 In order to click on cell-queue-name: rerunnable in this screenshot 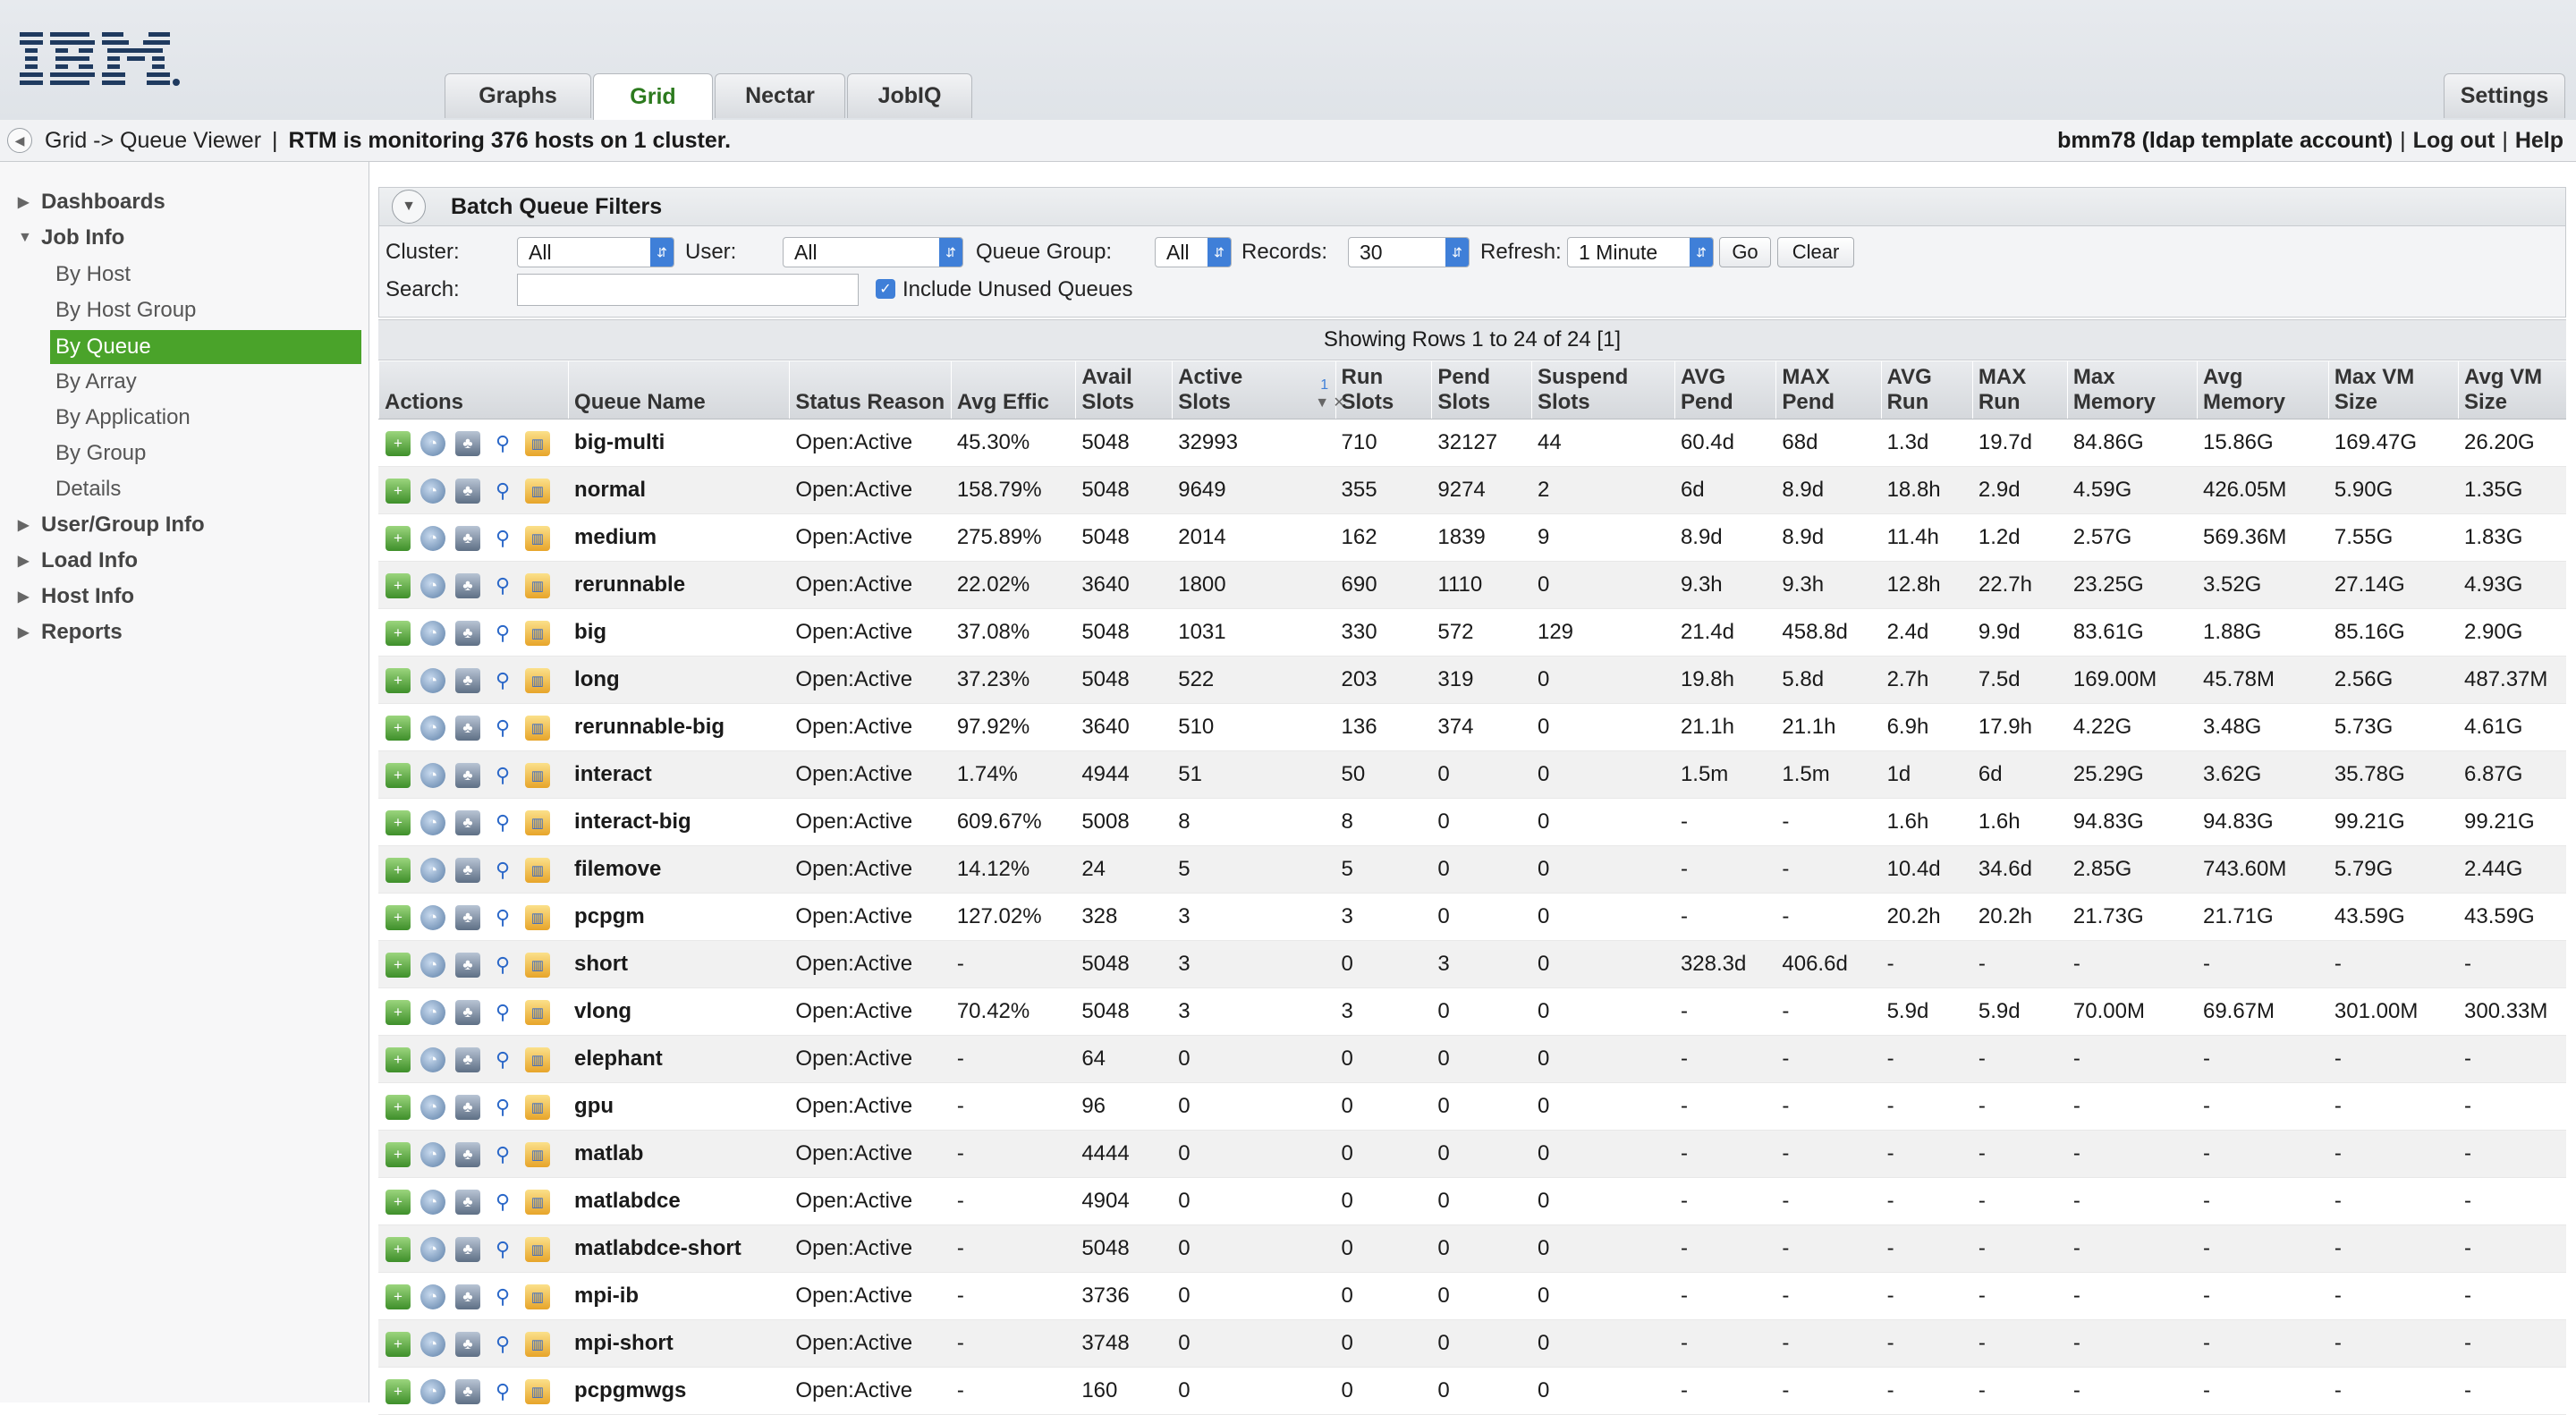, I will do `click(629, 585)`.